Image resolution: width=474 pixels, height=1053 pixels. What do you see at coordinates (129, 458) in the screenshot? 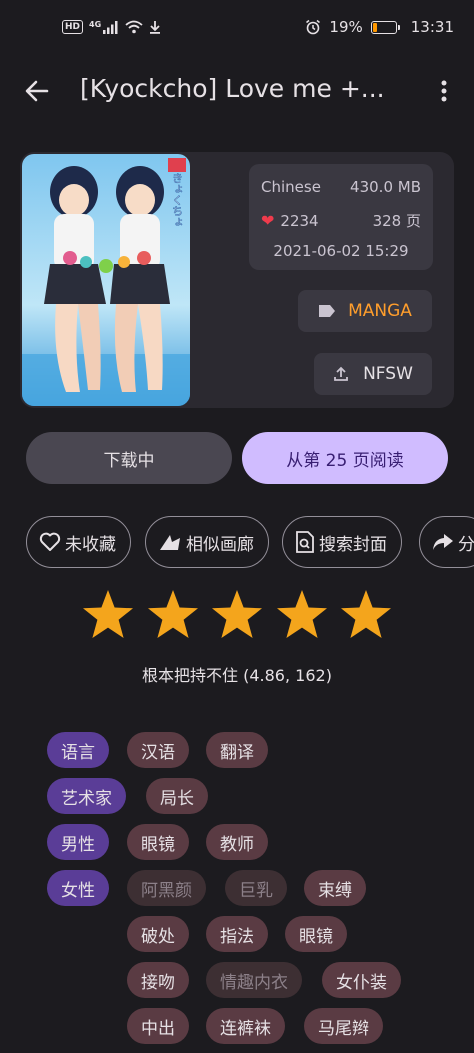
I see `download-button: 下载中` at bounding box center [129, 458].